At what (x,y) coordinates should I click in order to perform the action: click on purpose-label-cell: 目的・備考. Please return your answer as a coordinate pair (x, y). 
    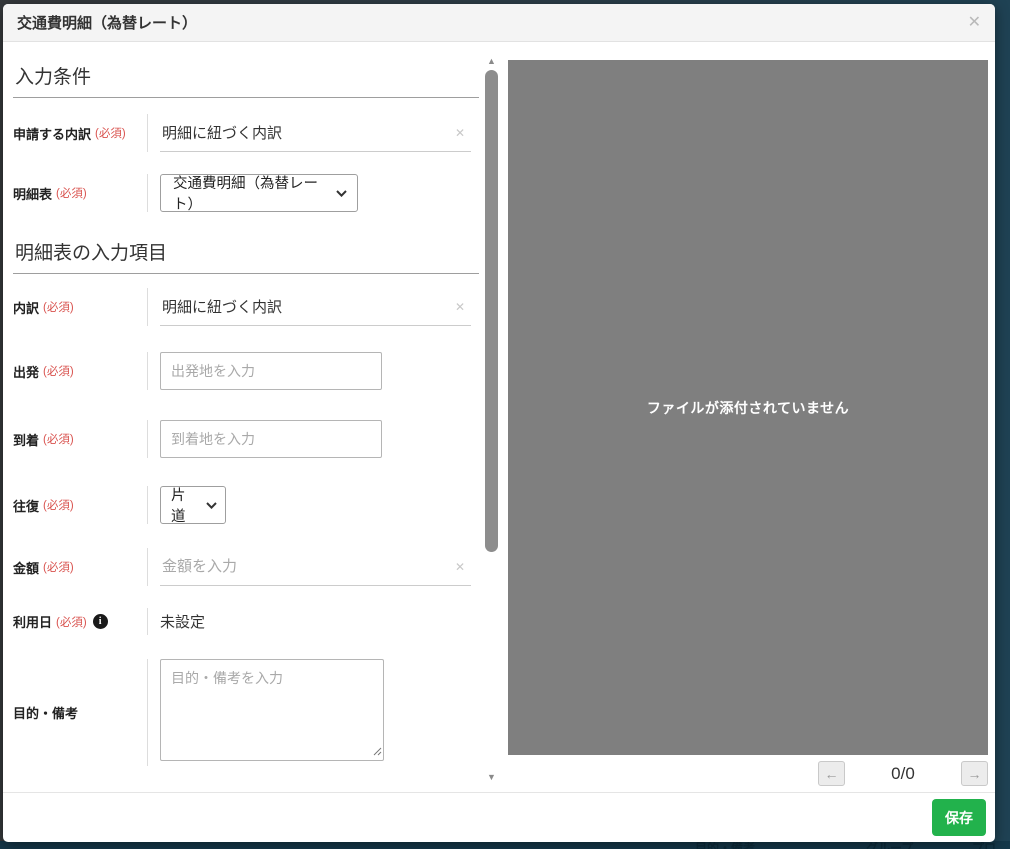
    Looking at the image, I should click on (79, 712).